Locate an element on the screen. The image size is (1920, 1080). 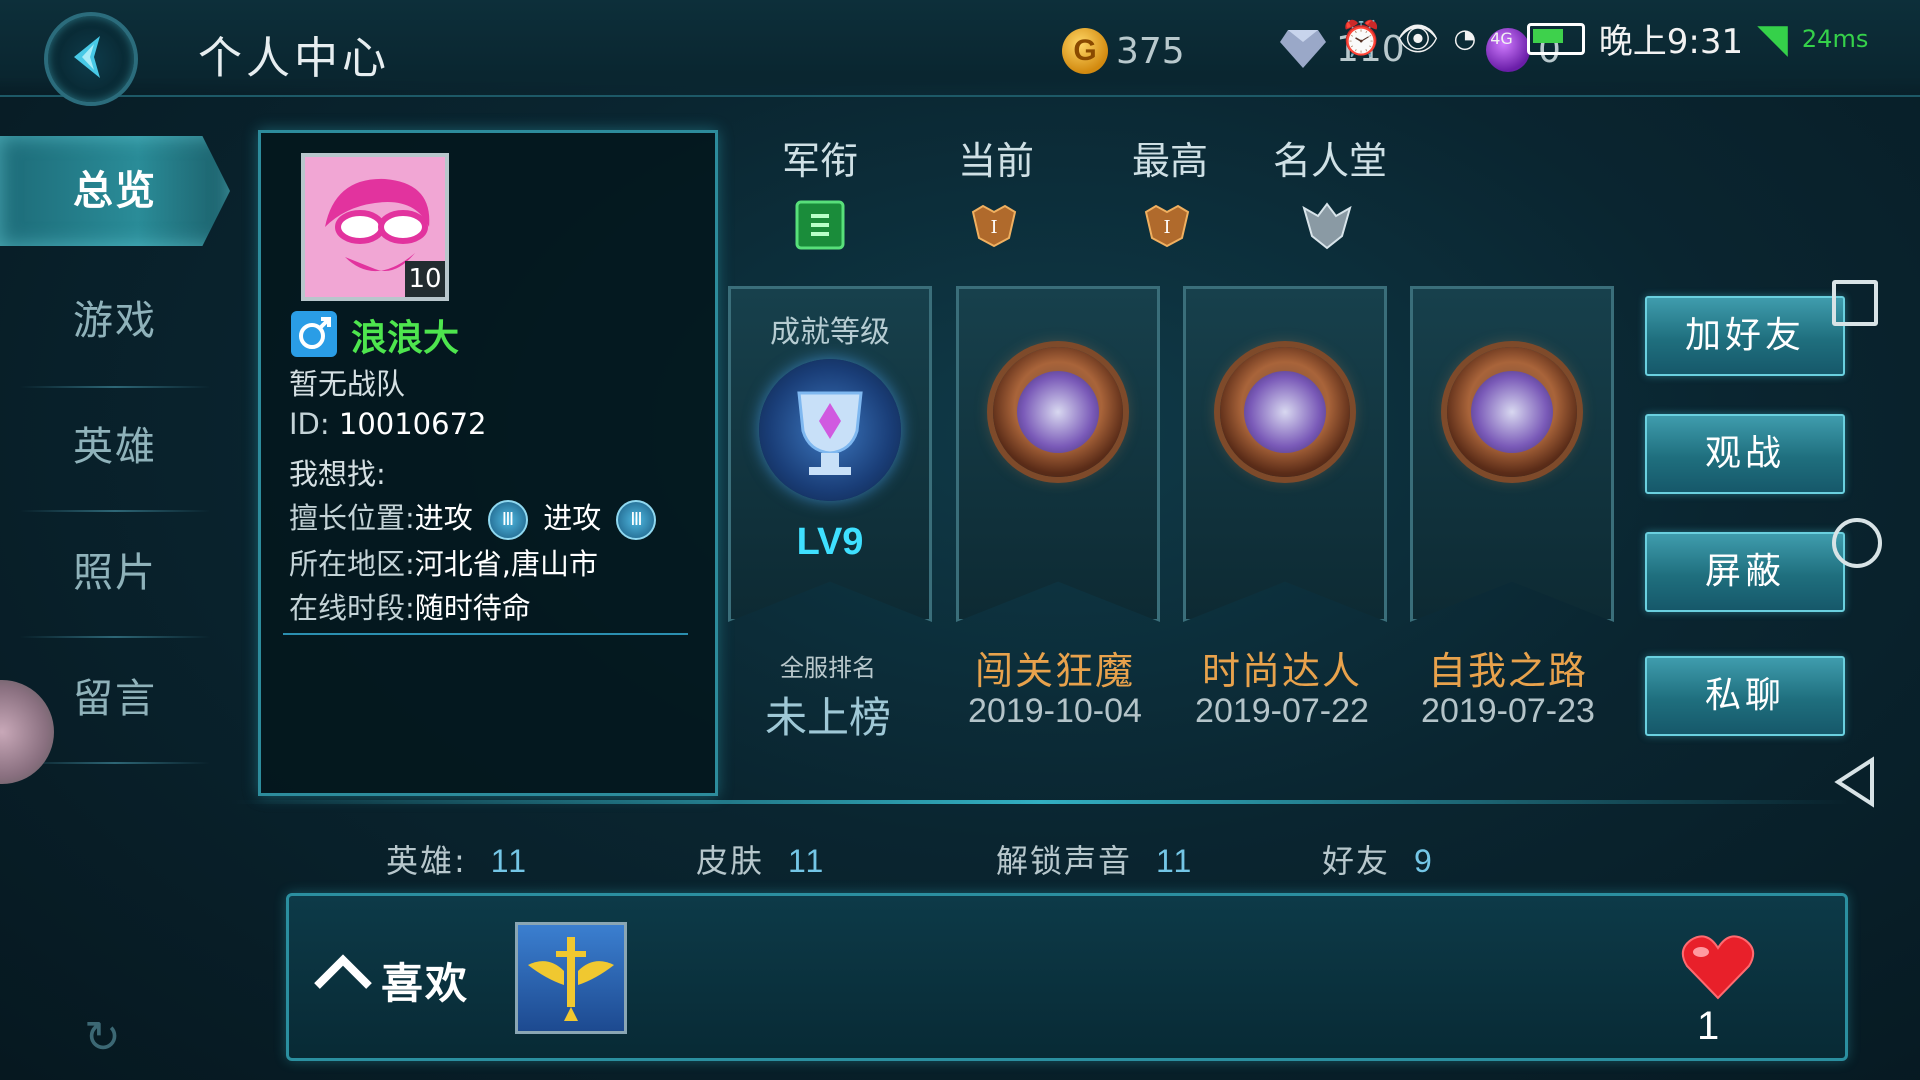
hall-of-fame-icon is located at coordinates (1327, 225).